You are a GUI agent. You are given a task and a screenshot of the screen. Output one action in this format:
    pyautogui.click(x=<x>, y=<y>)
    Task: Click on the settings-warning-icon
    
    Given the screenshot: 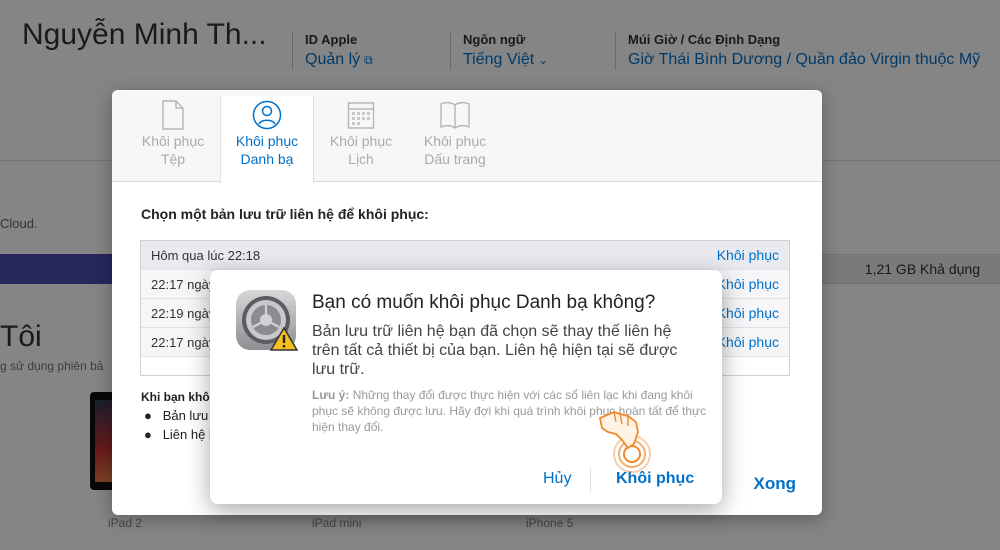 What is the action you would take?
    pyautogui.click(x=267, y=320)
    